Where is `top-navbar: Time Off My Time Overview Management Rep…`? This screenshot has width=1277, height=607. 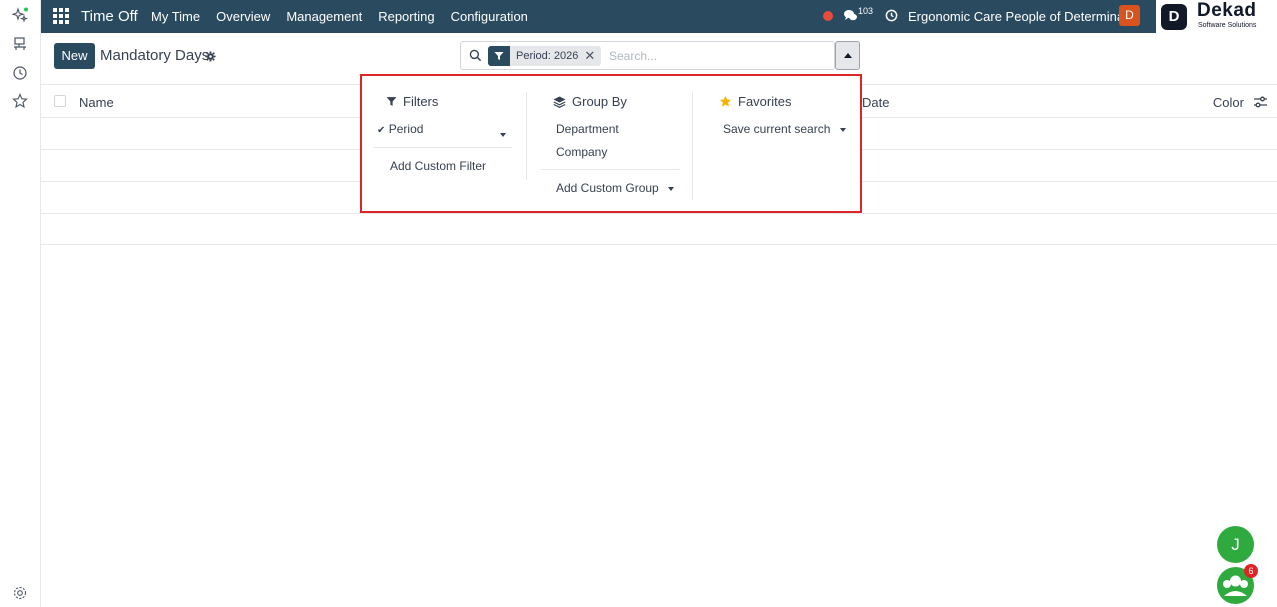
top-navbar: Time Off My Time Overview Management Rep… is located at coordinates (659, 16).